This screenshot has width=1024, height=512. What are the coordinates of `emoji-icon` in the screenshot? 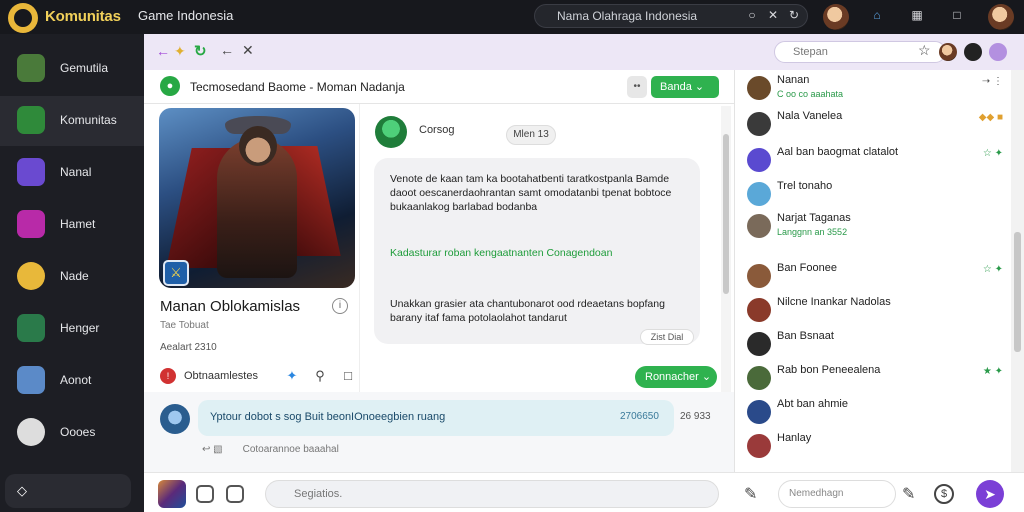 It's located at (235, 494).